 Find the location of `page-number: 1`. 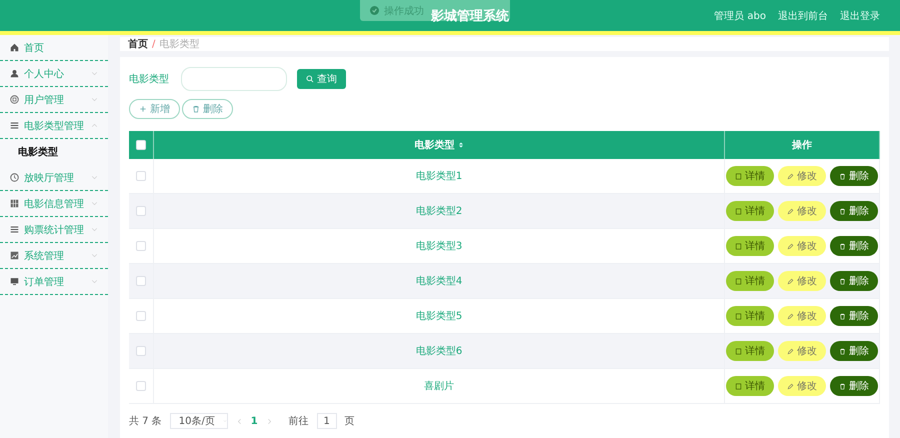

page-number: 1 is located at coordinates (254, 421).